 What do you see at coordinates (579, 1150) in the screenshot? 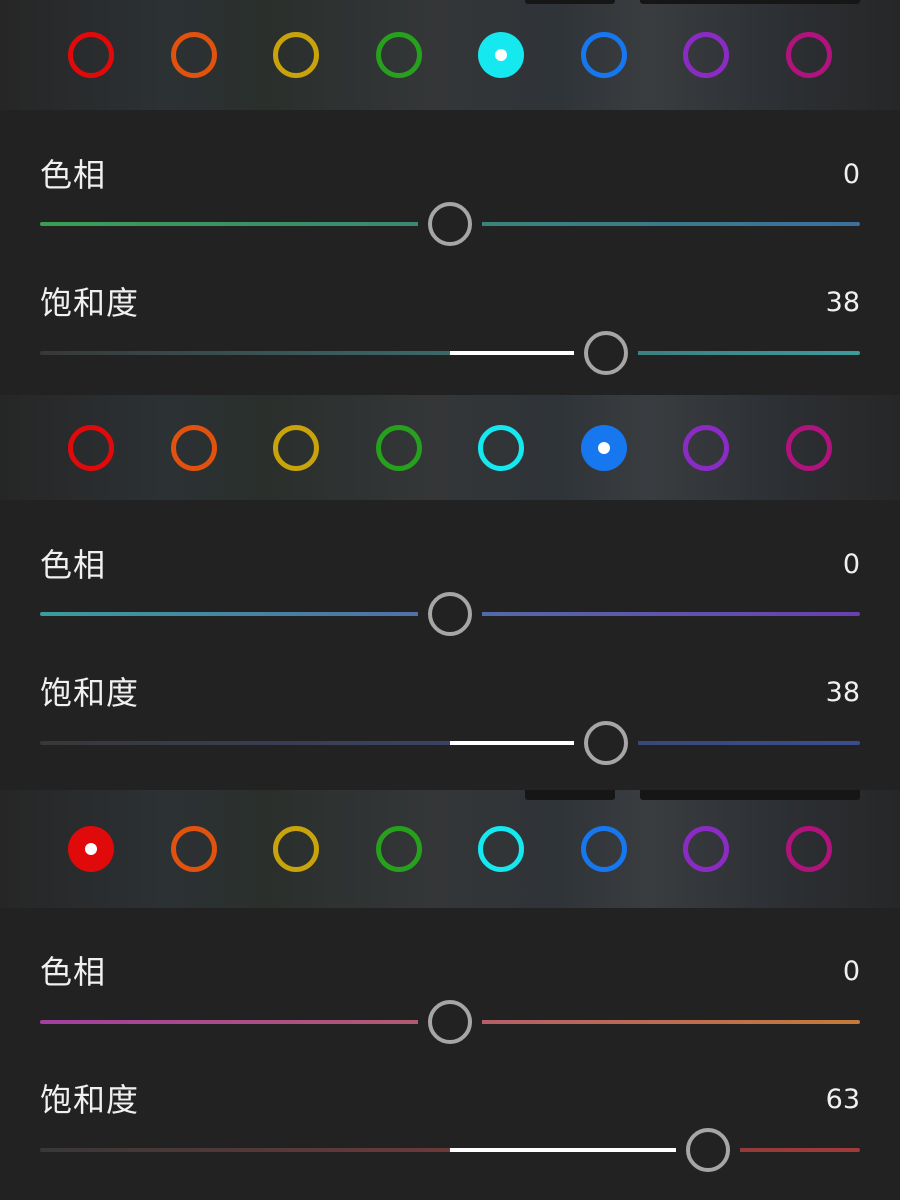
I see `saturation-fill` at bounding box center [579, 1150].